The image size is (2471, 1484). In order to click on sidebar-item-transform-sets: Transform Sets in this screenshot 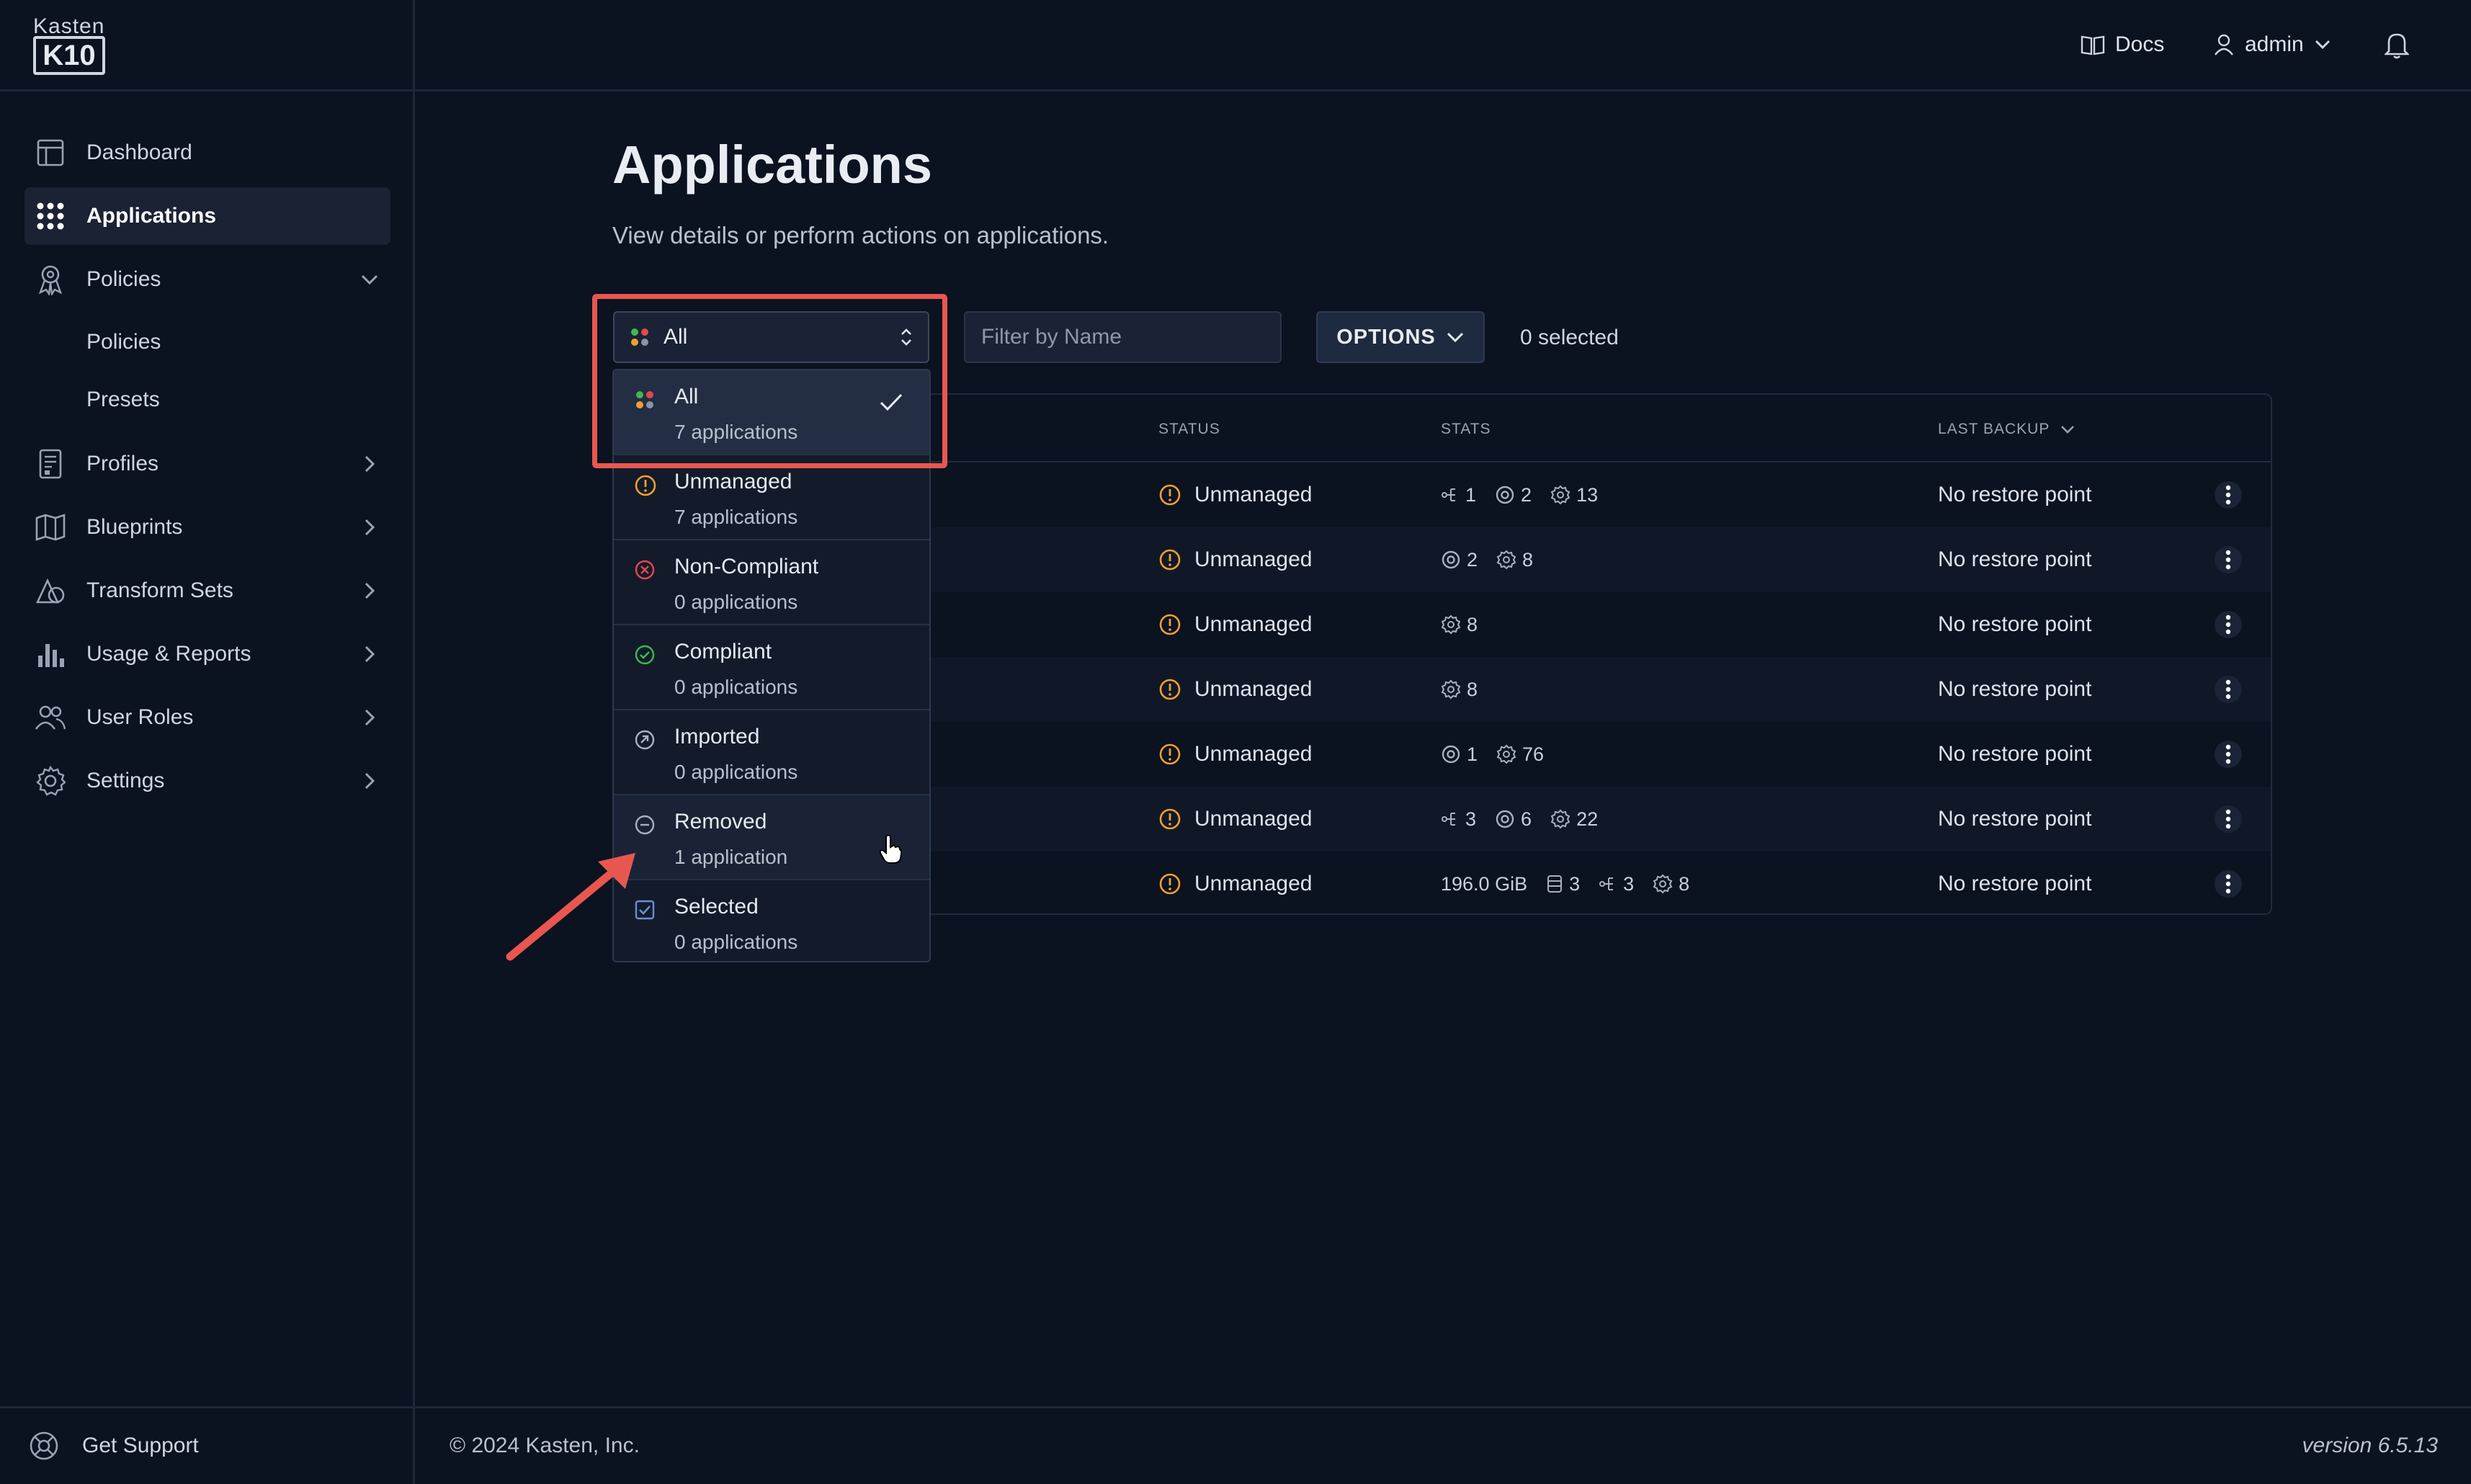, I will do `click(207, 591)`.